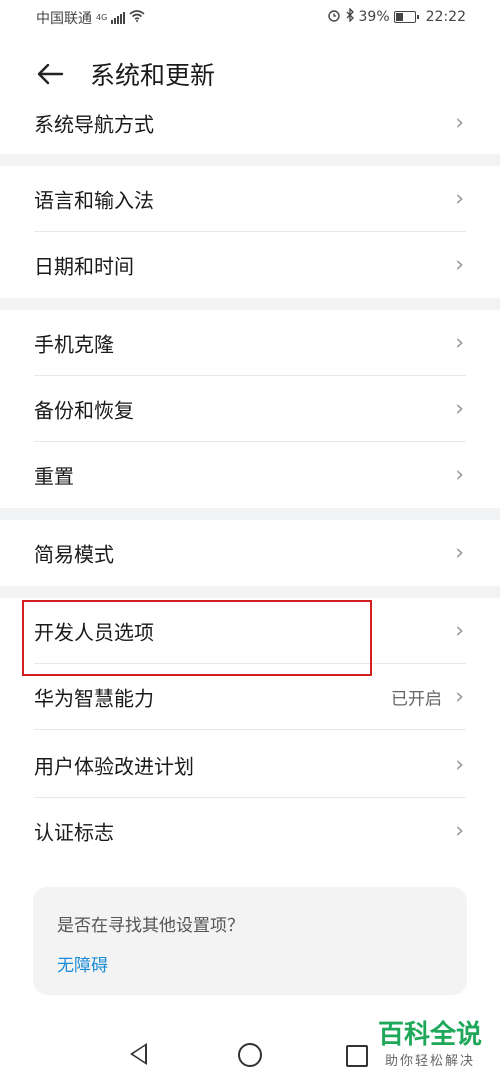 This screenshot has width=500, height=1083. Describe the element at coordinates (250, 18) in the screenshot. I see `status-bar: 中国联通 4G 39% 22:22` at that location.